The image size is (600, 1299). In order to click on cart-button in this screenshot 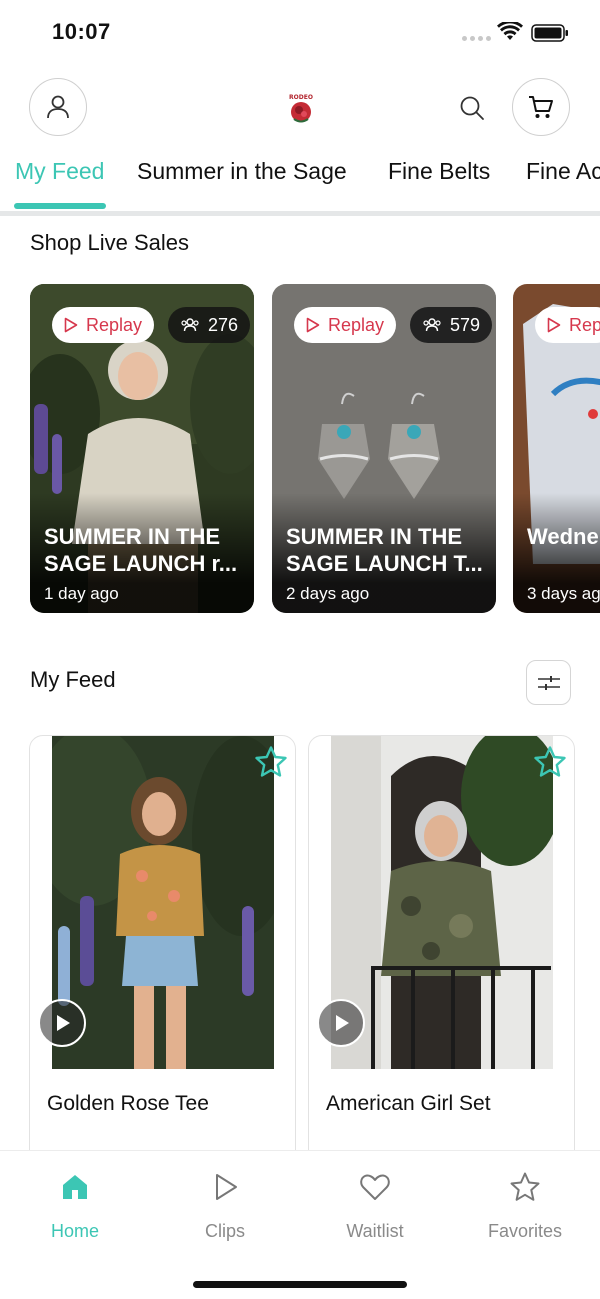, I will do `click(541, 107)`.